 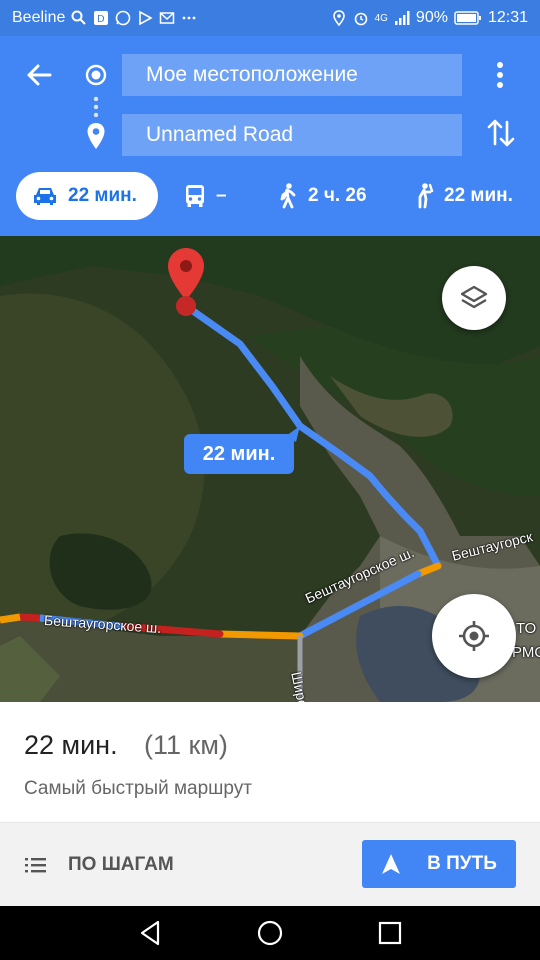 What do you see at coordinates (195, 196) in the screenshot?
I see `bus-icon` at bounding box center [195, 196].